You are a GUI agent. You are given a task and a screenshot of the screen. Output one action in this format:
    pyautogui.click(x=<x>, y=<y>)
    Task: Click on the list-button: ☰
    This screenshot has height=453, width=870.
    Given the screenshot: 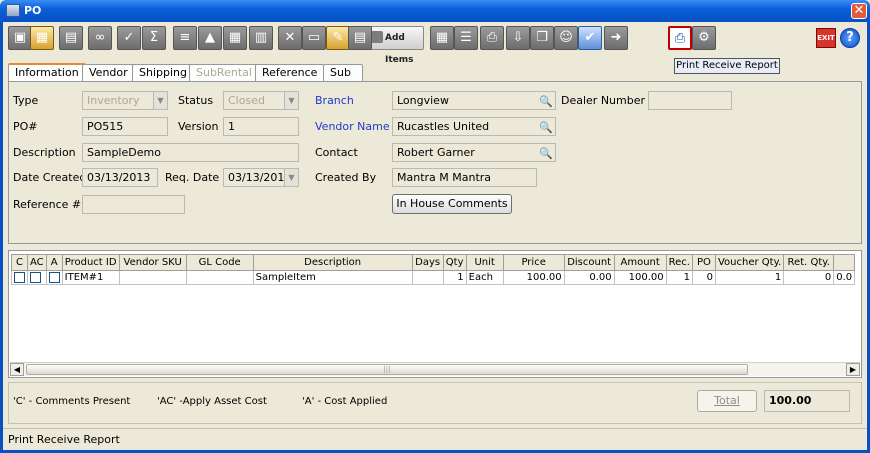 What is the action you would take?
    pyautogui.click(x=466, y=38)
    